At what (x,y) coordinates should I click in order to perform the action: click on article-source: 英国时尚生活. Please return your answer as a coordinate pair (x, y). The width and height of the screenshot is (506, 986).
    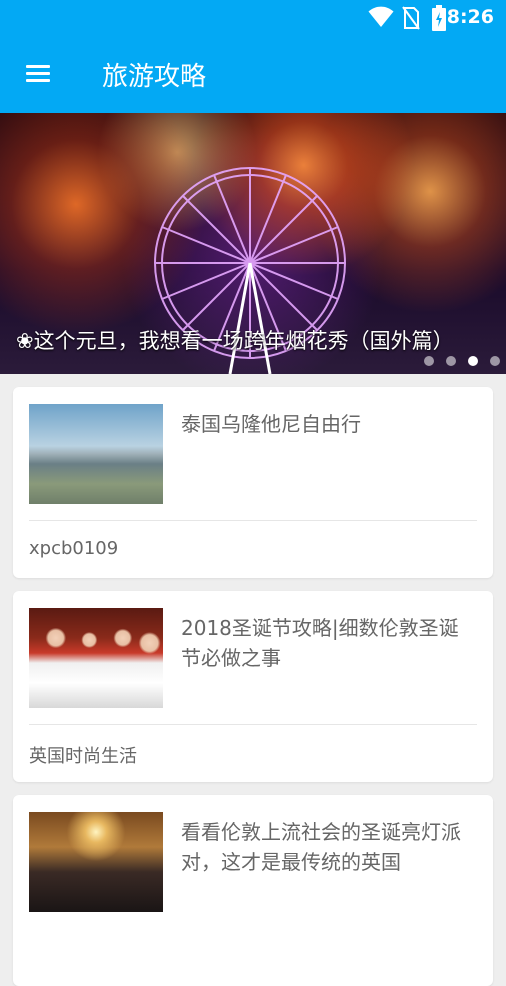
    Looking at the image, I should click on (83, 756).